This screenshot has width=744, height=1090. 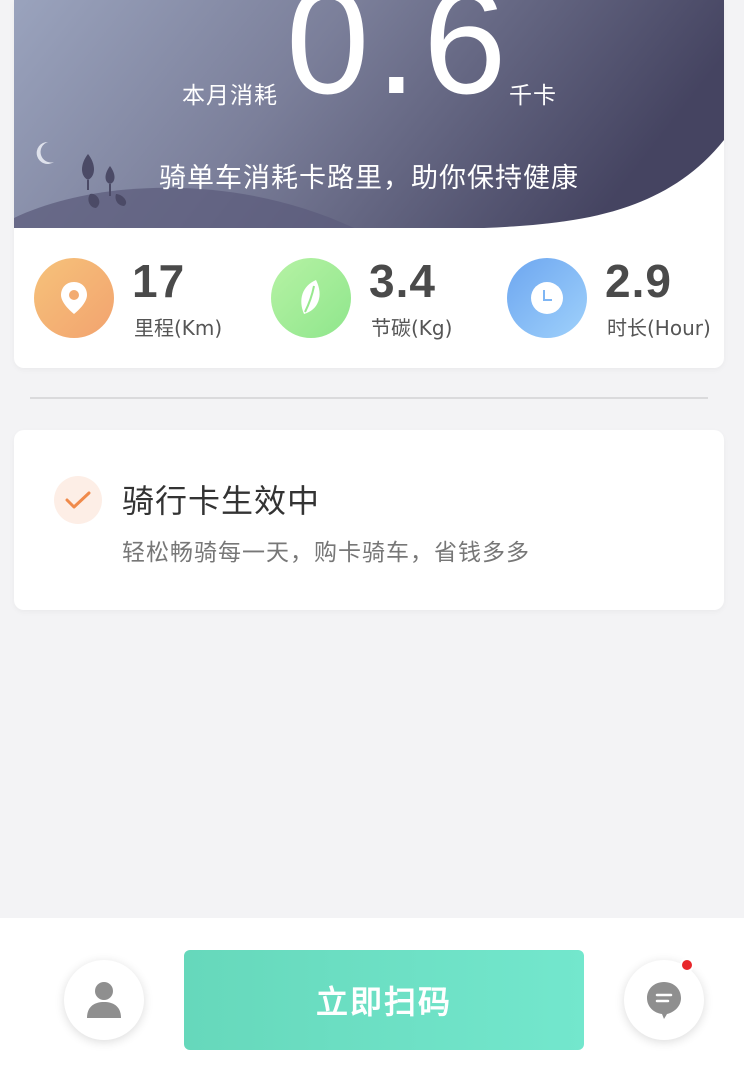 I want to click on checkmark-icon, so click(x=78, y=500).